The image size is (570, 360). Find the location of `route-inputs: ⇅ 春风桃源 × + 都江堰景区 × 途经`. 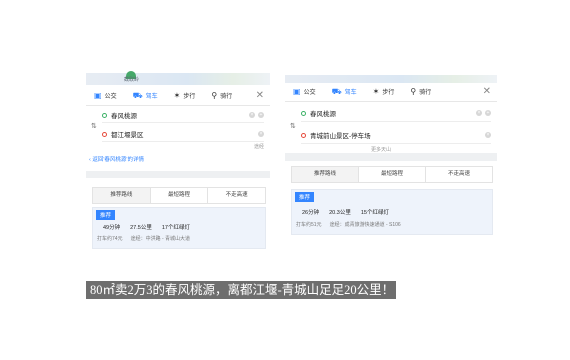

route-inputs: ⇅ 春风桃源 × + 都江堰景区 × 途经 is located at coordinates (178, 128).